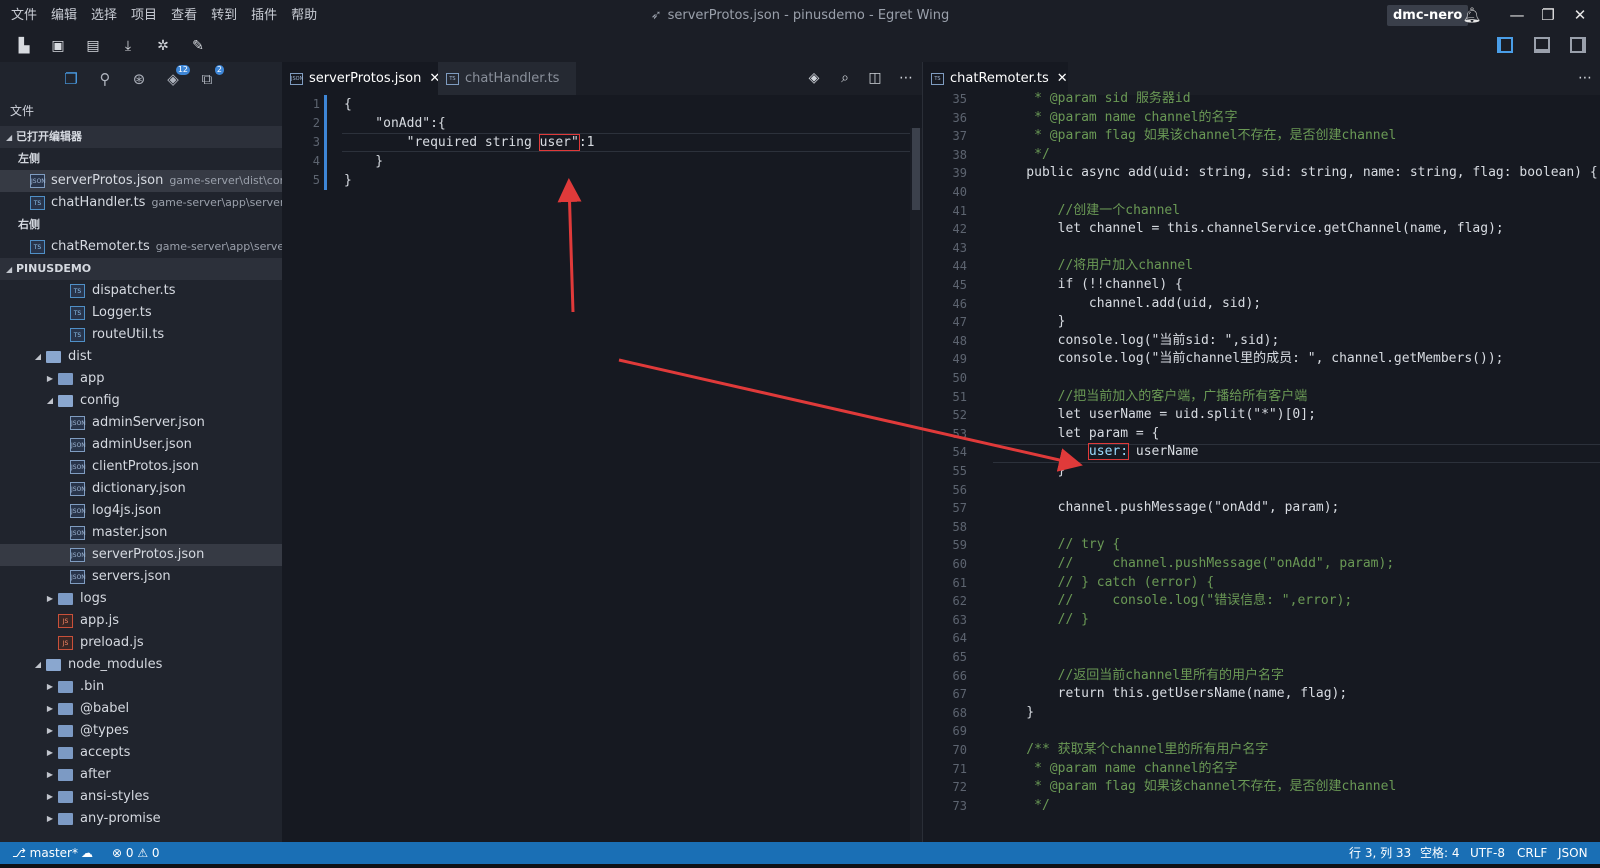  Describe the element at coordinates (78, 533) in the screenshot. I see `json-file-icon: JSON` at that location.